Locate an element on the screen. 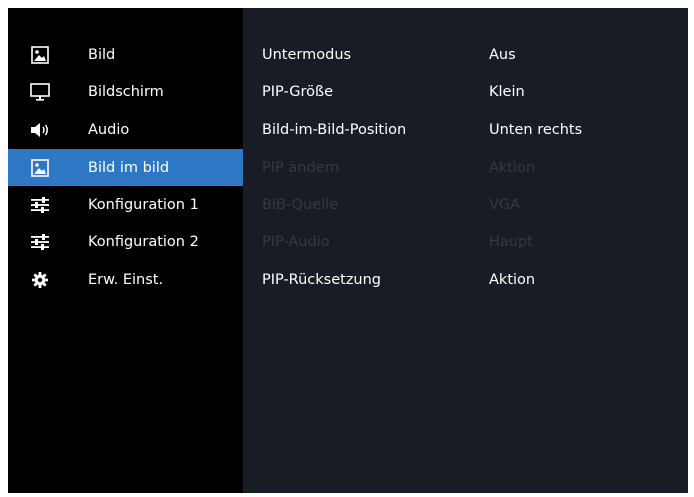  setting-name: Untermodus is located at coordinates (307, 54).